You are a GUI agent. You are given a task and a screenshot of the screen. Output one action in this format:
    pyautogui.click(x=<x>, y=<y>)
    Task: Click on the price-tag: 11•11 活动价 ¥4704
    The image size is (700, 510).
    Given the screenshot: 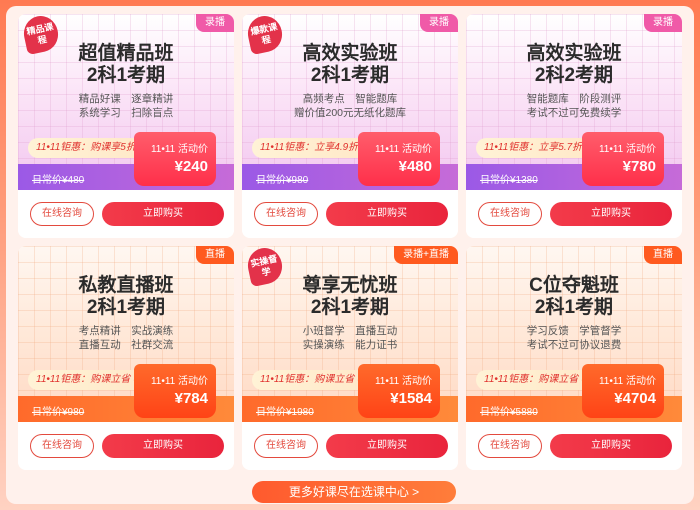 What is the action you would take?
    pyautogui.click(x=623, y=391)
    